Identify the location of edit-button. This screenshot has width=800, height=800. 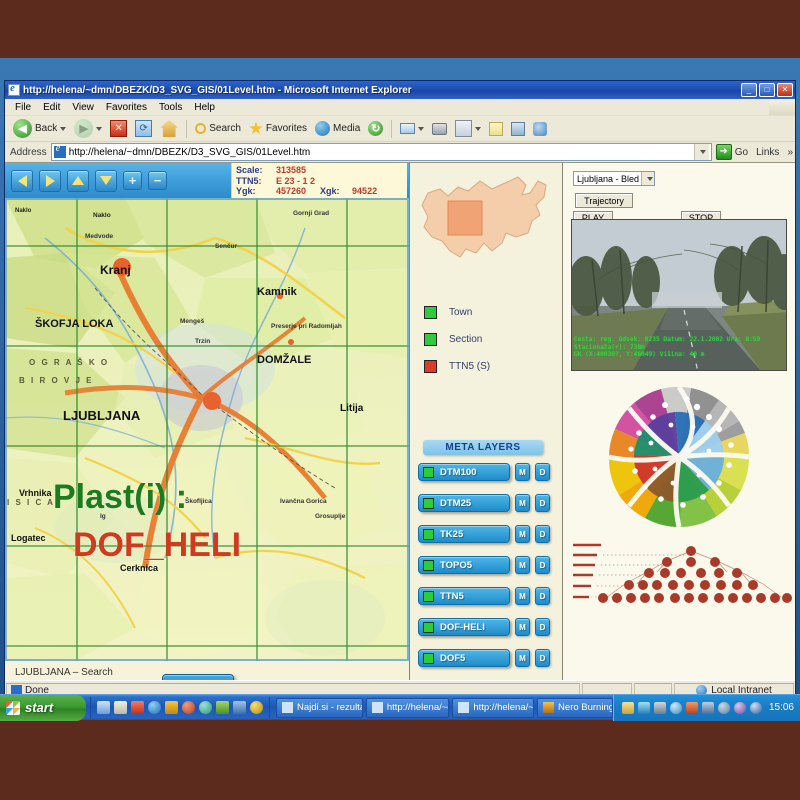
(468, 129).